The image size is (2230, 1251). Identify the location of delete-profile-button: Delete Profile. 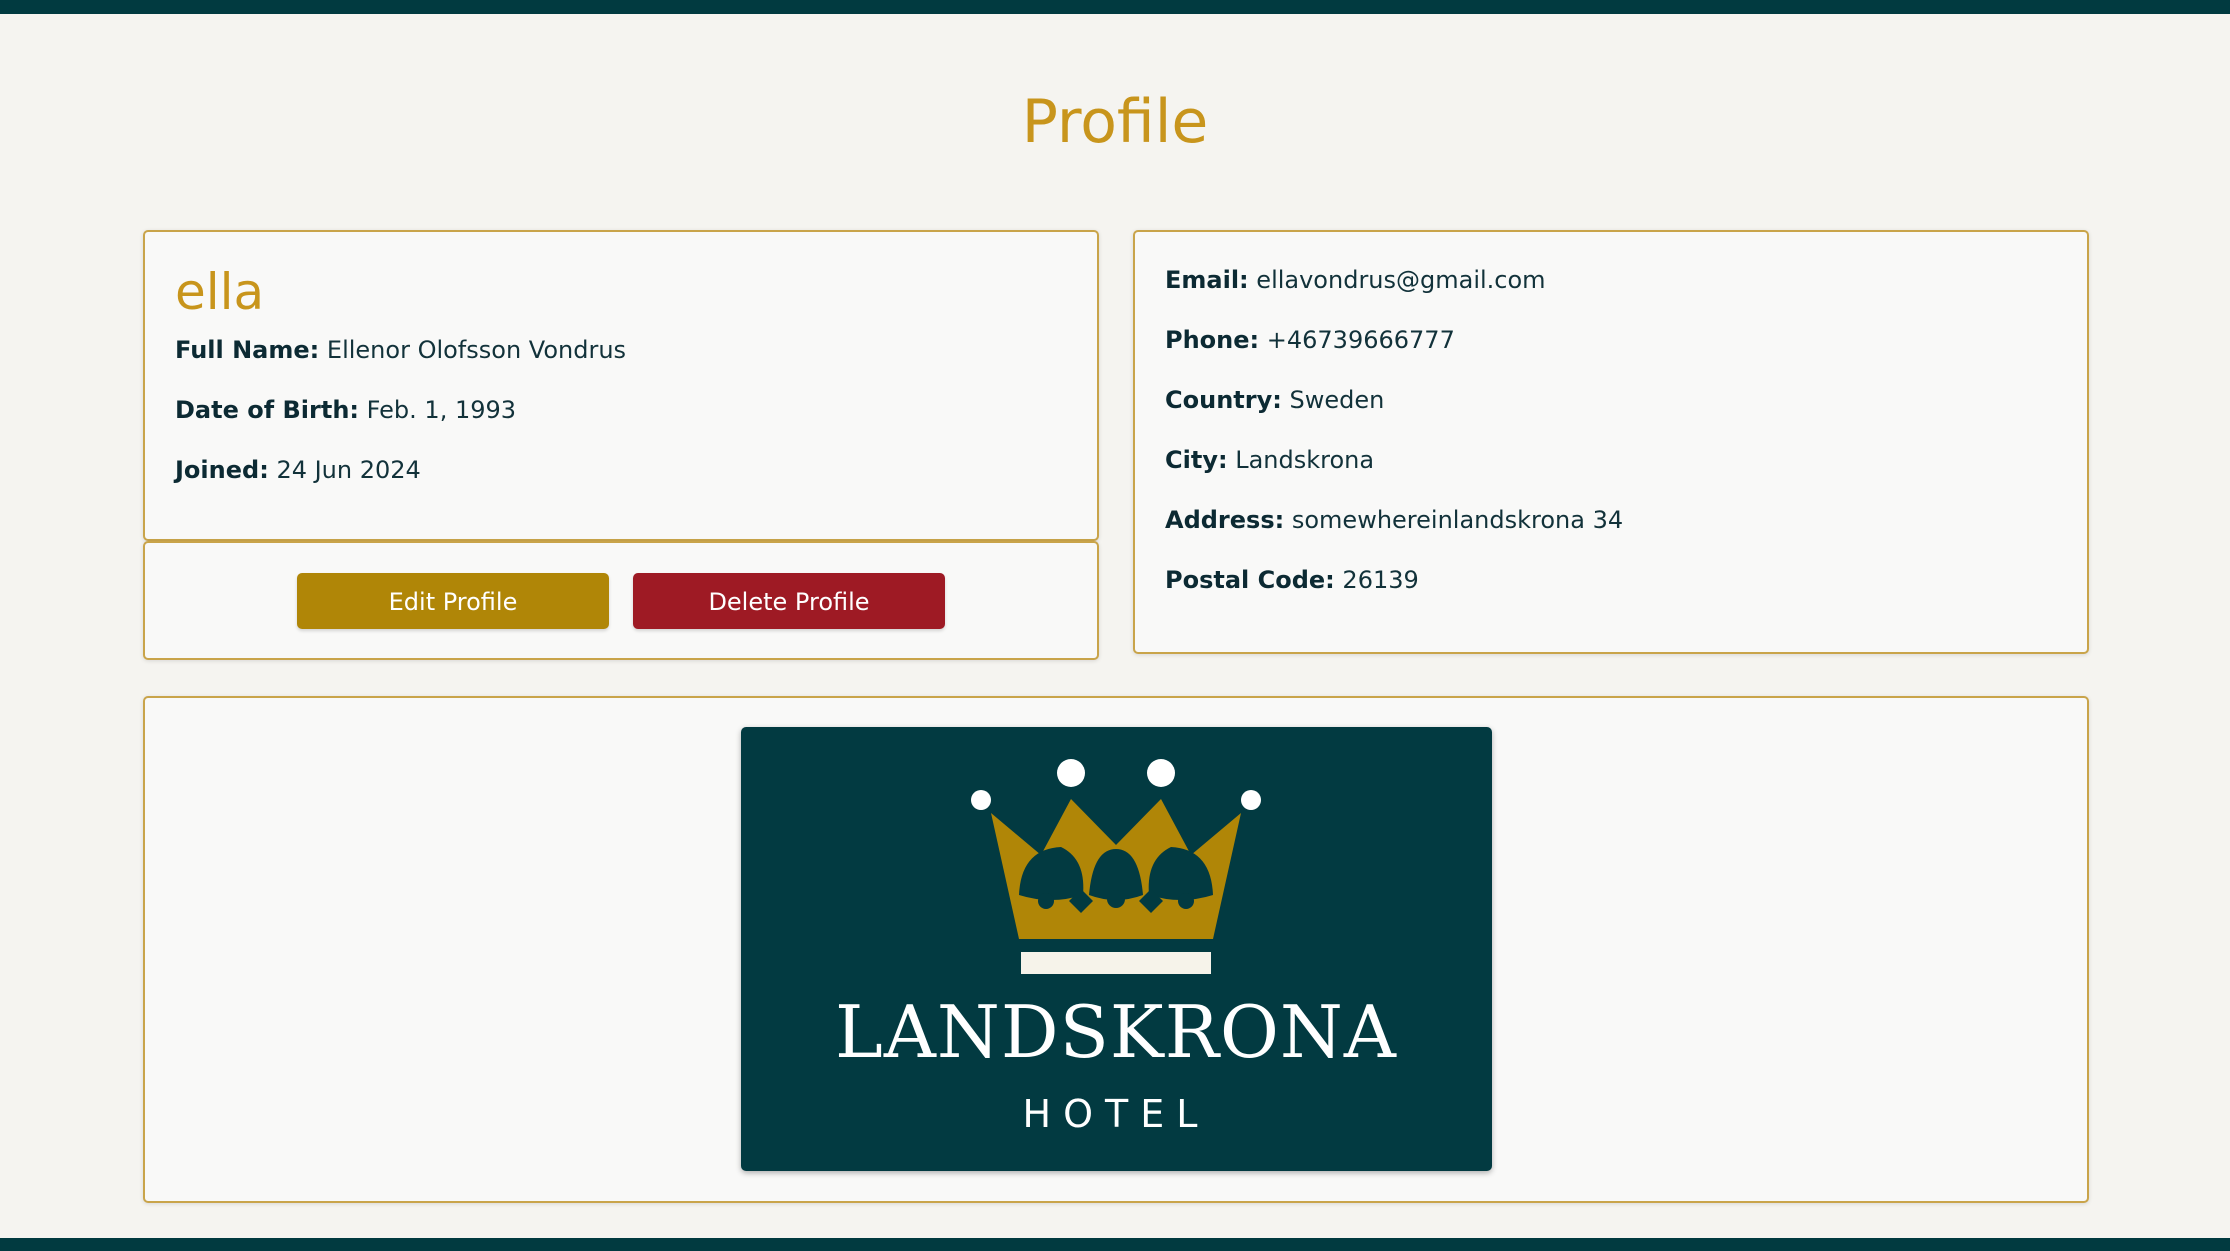
(789, 601).